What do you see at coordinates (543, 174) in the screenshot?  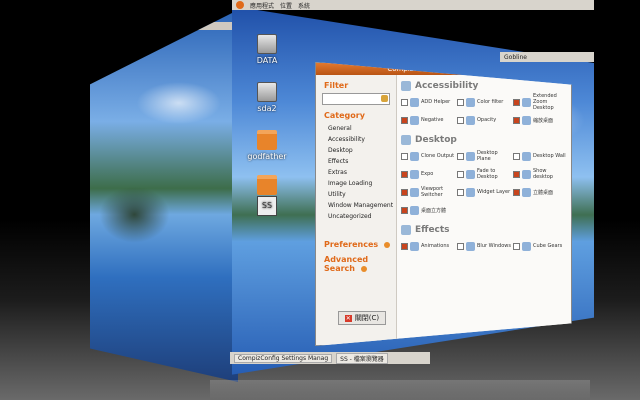 I see `plugin-label: Show desktop` at bounding box center [543, 174].